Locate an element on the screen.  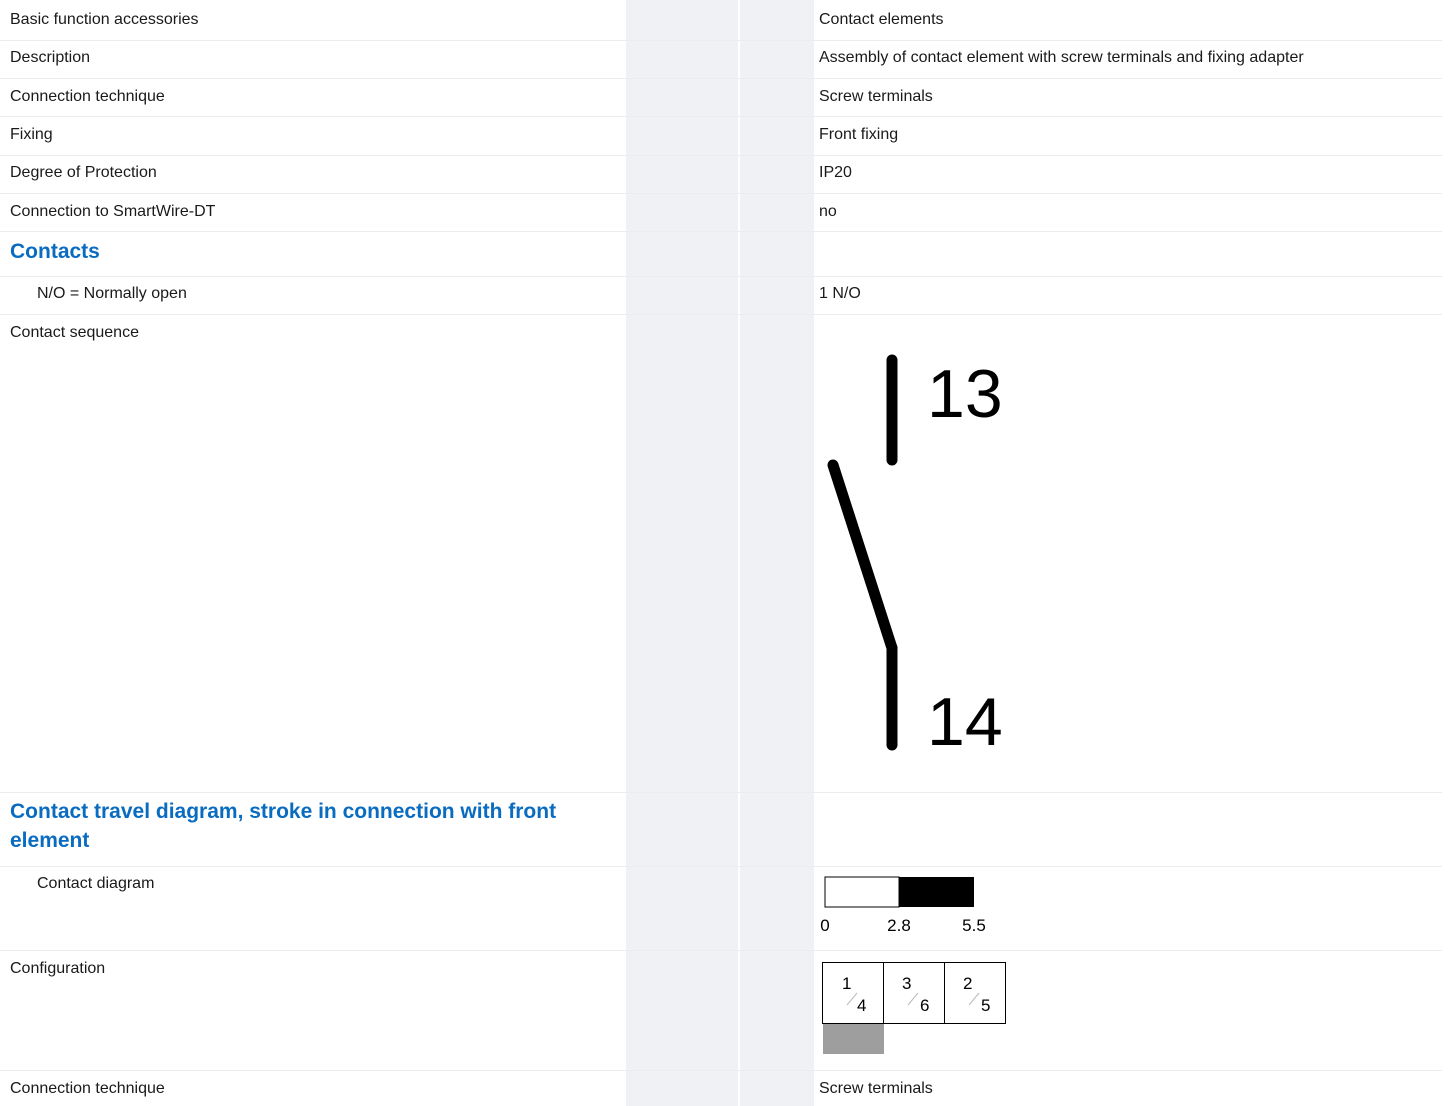
row-label: Basic function accessories is located at coordinates (104, 19).